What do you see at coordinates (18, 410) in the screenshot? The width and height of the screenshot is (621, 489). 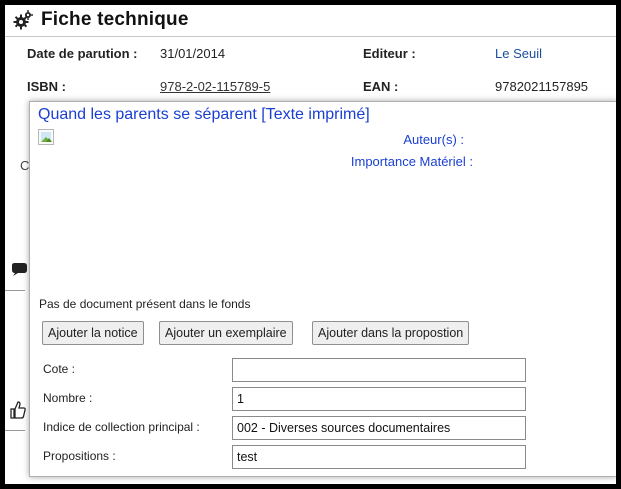 I see `thumbs-up-icon` at bounding box center [18, 410].